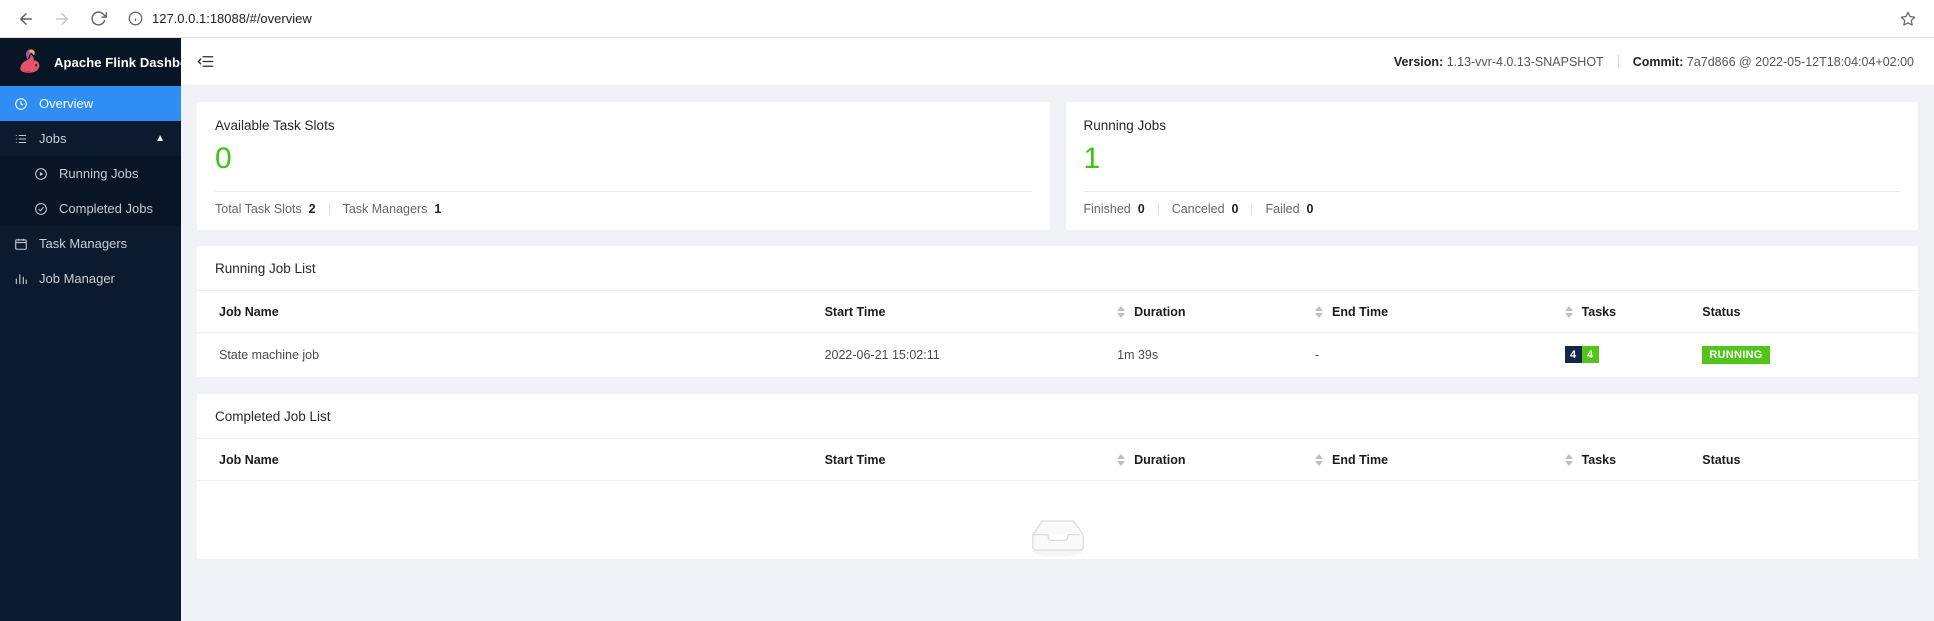 This screenshot has height=621, width=1934. What do you see at coordinates (1125, 125) in the screenshot?
I see `card-title: Running Jobs` at bounding box center [1125, 125].